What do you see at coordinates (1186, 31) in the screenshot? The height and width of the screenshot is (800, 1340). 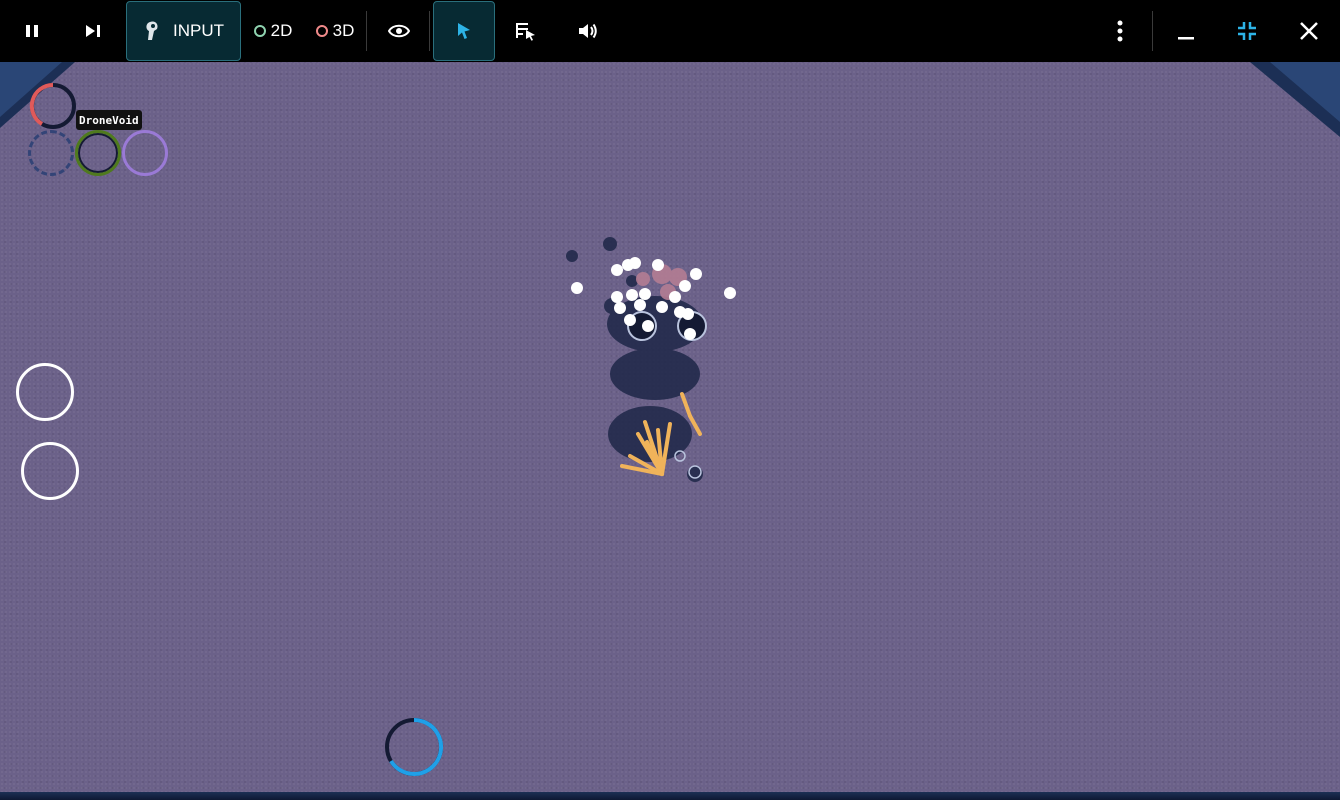 I see `minimize-button` at bounding box center [1186, 31].